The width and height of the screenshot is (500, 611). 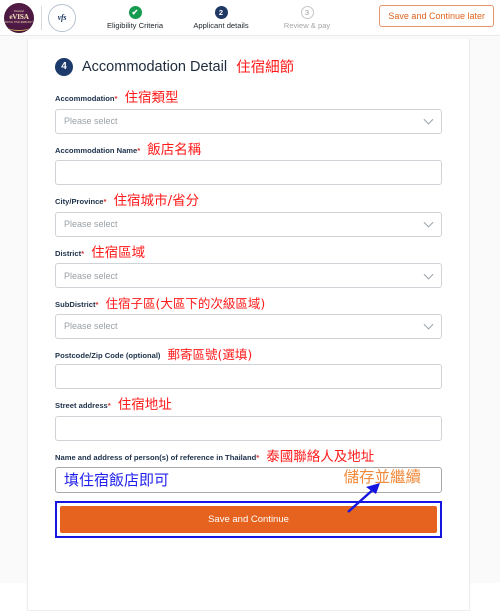 I want to click on save-continue-orange-annotation: 儲存並繼續, so click(x=382, y=477).